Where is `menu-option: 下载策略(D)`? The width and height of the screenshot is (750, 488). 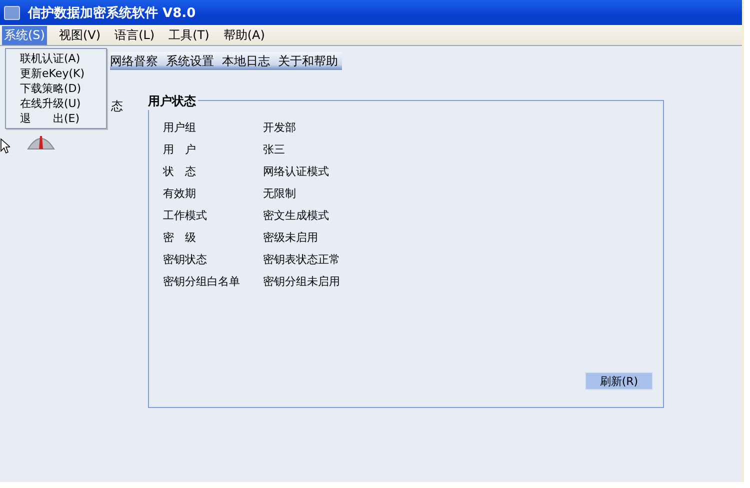
menu-option: 下载策略(D) is located at coordinates (56, 88).